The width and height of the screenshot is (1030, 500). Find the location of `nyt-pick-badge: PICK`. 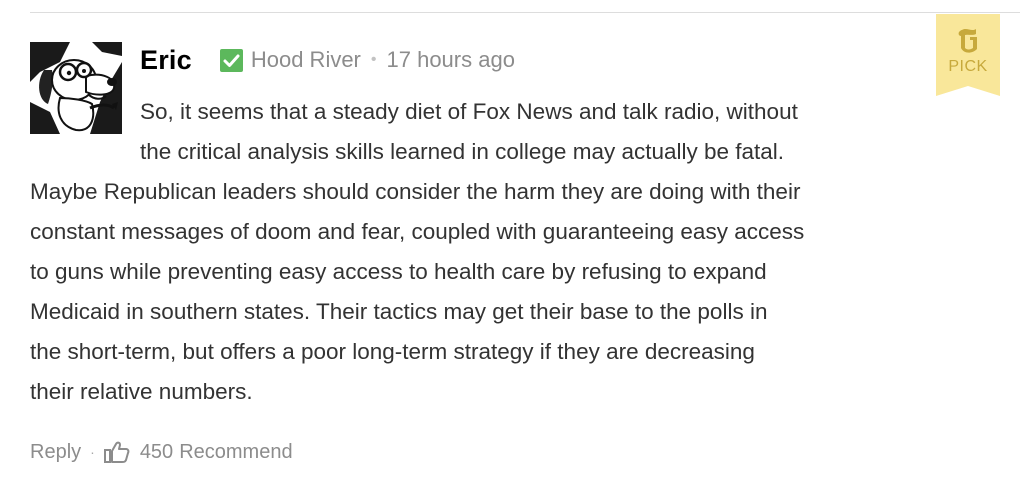

nyt-pick-badge: PICK is located at coordinates (968, 55).